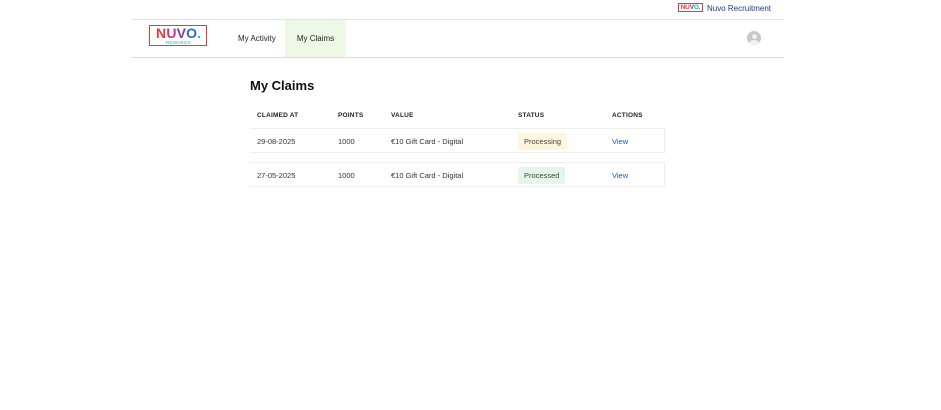  Describe the element at coordinates (458, 57) in the screenshot. I see `nav-divider` at that location.